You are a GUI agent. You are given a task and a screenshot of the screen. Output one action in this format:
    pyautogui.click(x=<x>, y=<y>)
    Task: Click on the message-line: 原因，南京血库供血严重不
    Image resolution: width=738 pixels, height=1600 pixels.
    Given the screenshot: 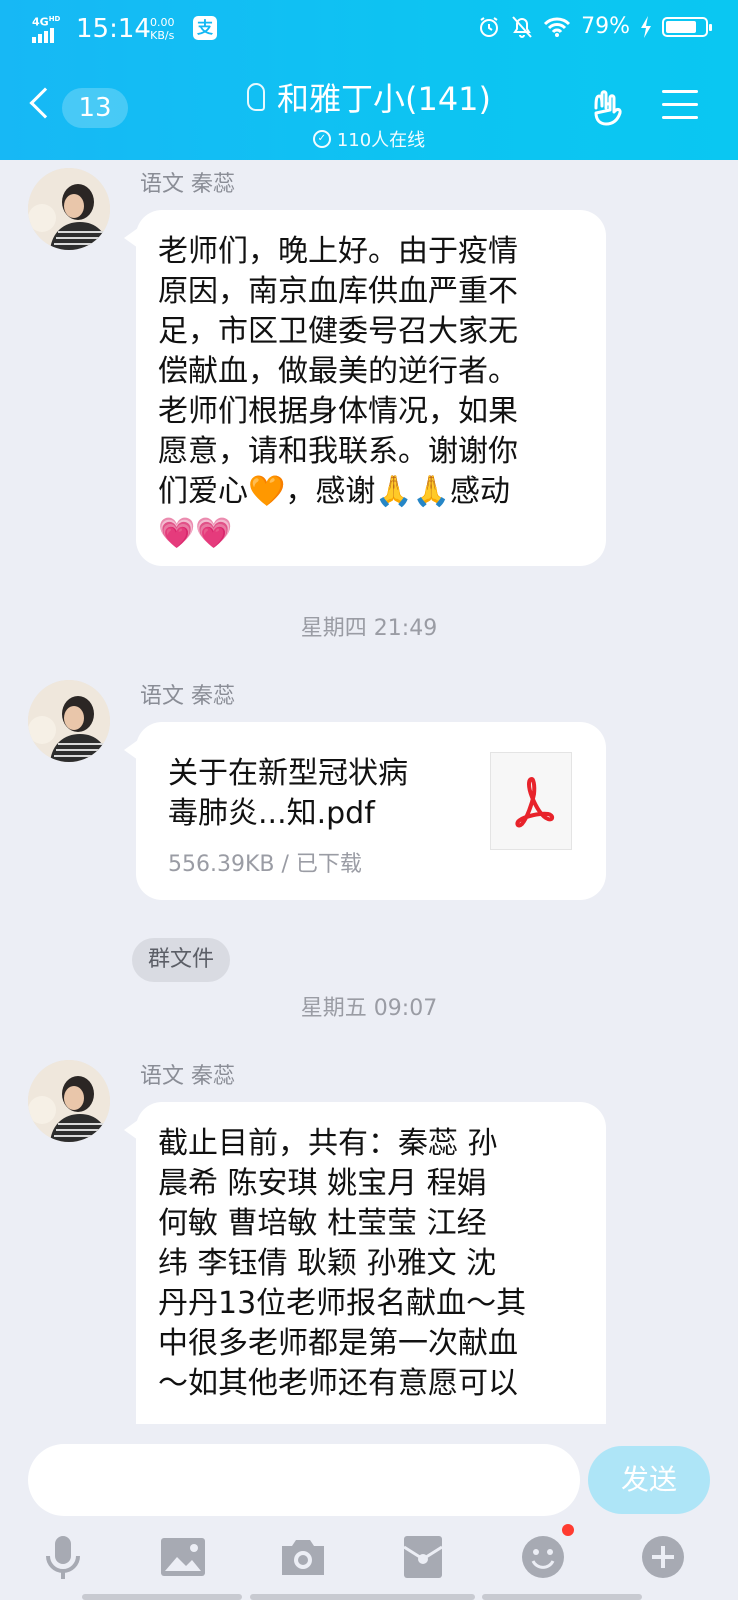 What is the action you would take?
    pyautogui.click(x=338, y=291)
    